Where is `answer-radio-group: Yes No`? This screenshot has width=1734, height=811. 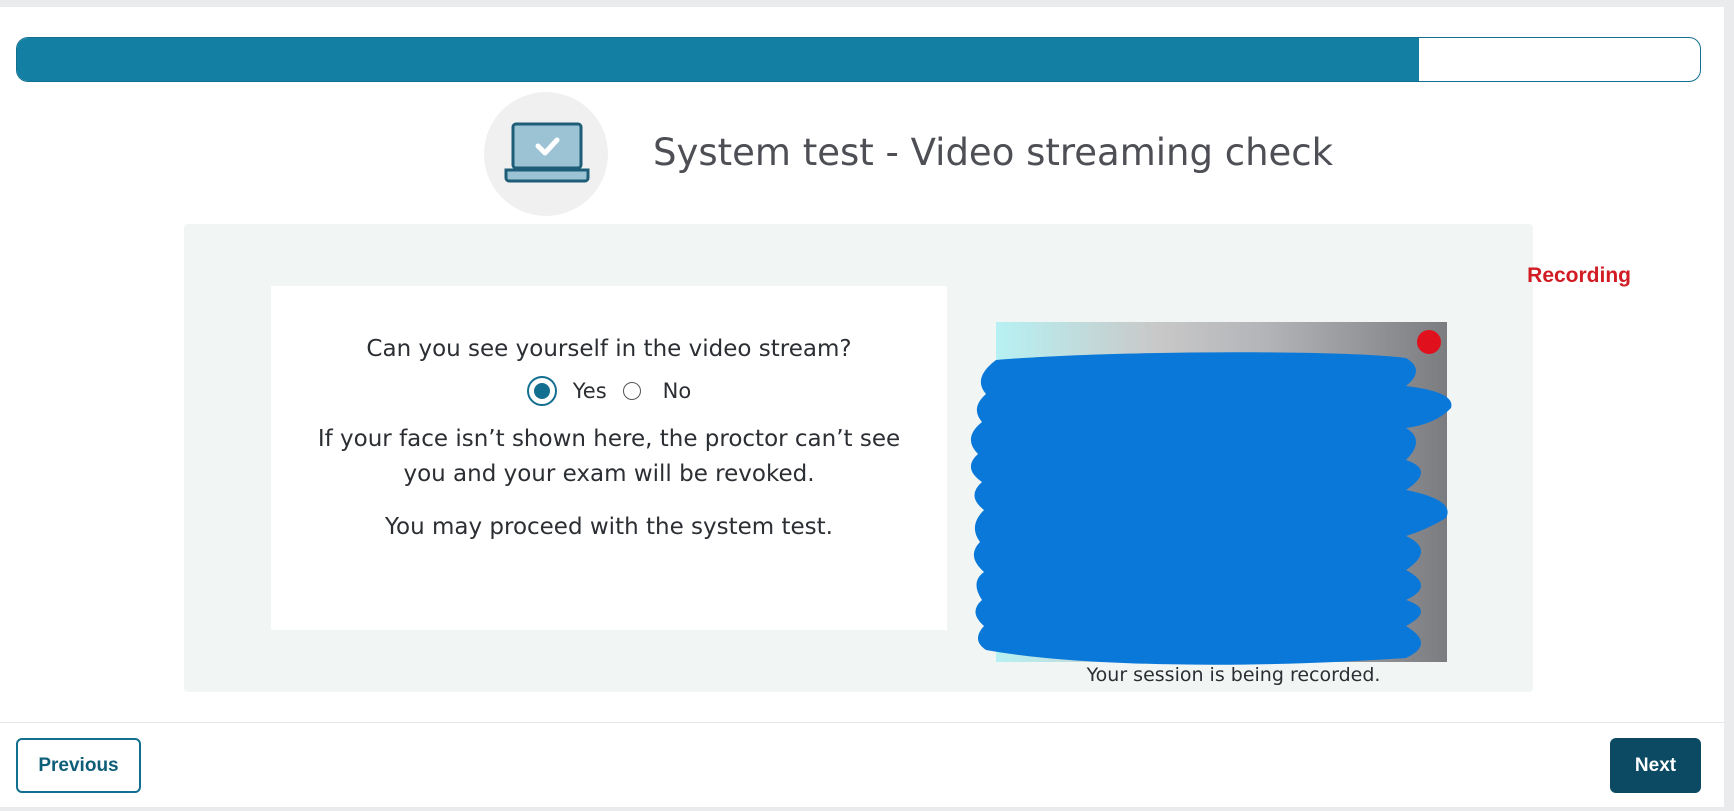
answer-radio-group: Yes No is located at coordinates (609, 391).